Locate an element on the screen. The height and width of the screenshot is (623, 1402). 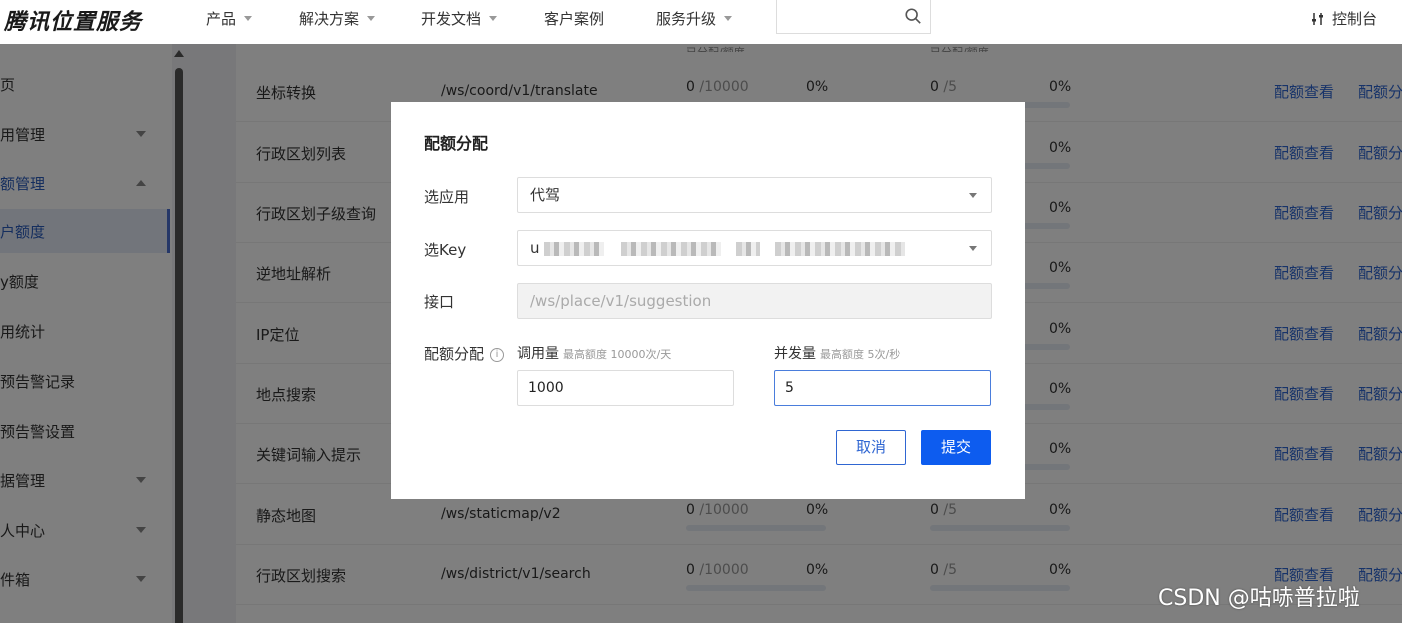
nav-docs: 开发文档 is located at coordinates (459, 18).